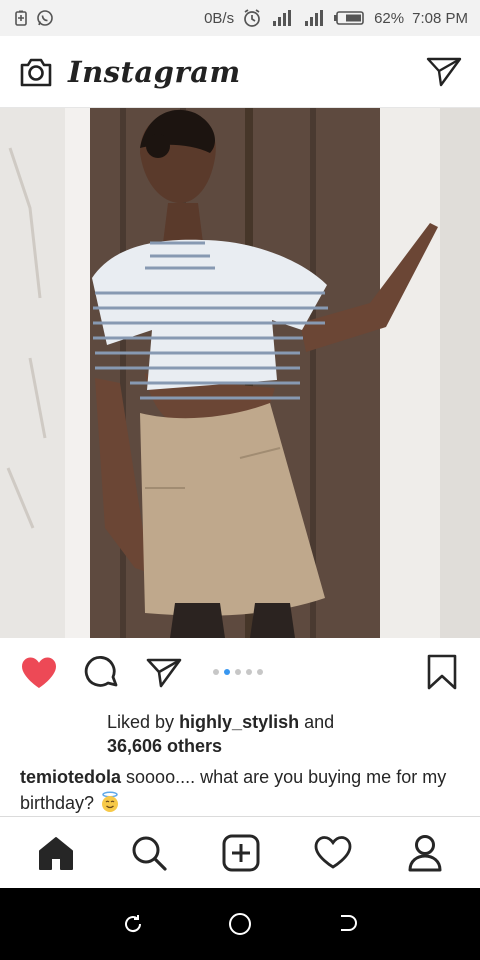 The image size is (480, 960). I want to click on recent-apps-icon, so click(133, 924).